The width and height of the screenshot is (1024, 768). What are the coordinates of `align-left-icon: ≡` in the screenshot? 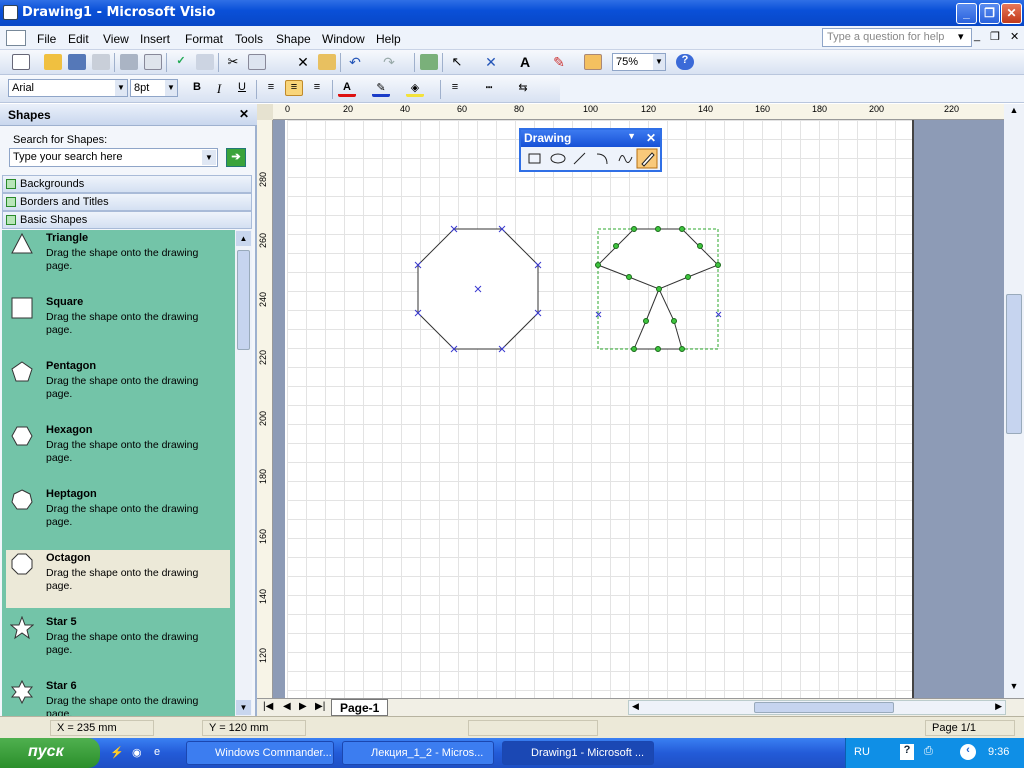 It's located at (271, 89).